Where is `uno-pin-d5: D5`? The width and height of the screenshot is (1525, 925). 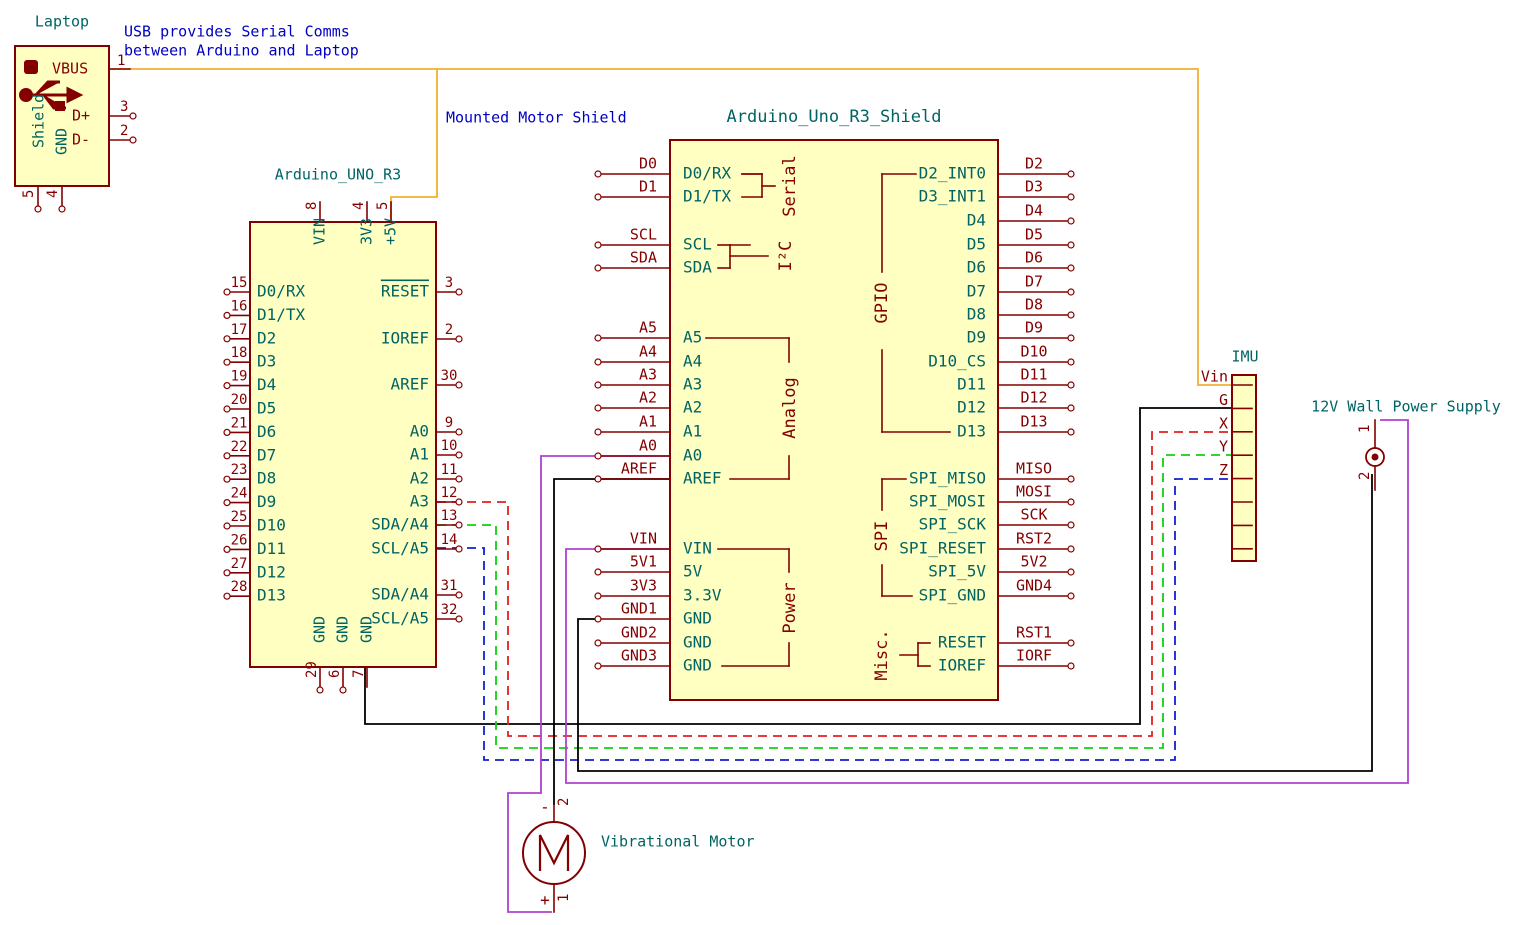 uno-pin-d5: D5 is located at coordinates (266, 408).